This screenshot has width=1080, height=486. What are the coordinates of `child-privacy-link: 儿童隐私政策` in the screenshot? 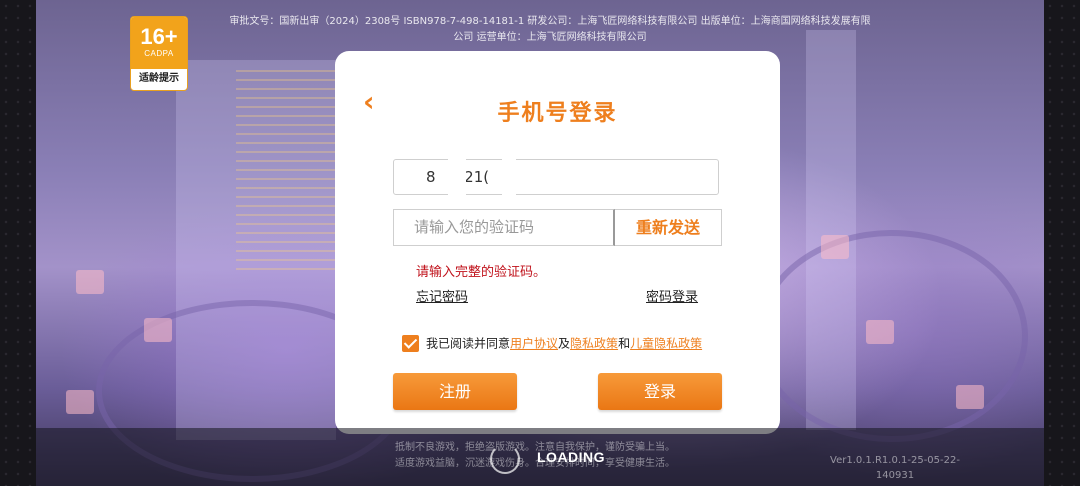 It's located at (666, 344).